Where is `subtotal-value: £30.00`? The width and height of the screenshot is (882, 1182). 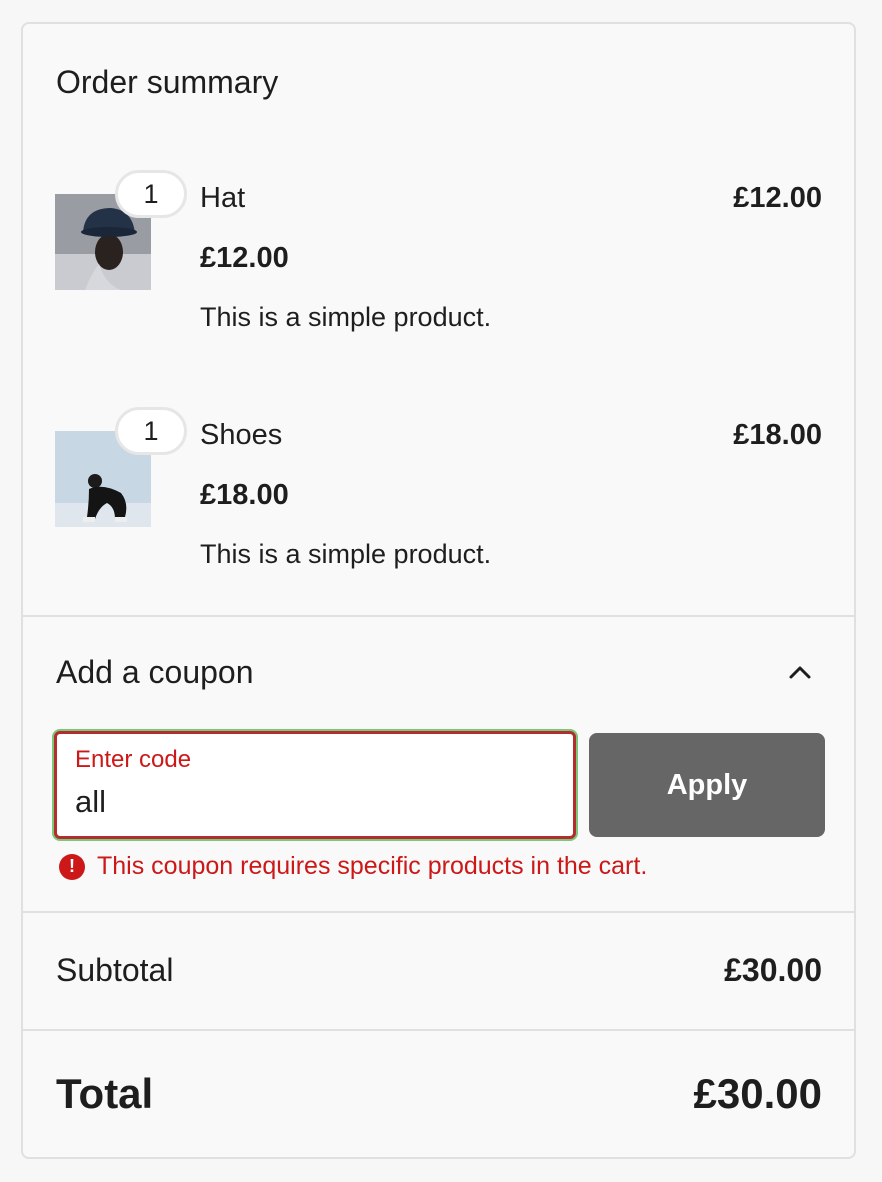
subtotal-value: £30.00 is located at coordinates (773, 970).